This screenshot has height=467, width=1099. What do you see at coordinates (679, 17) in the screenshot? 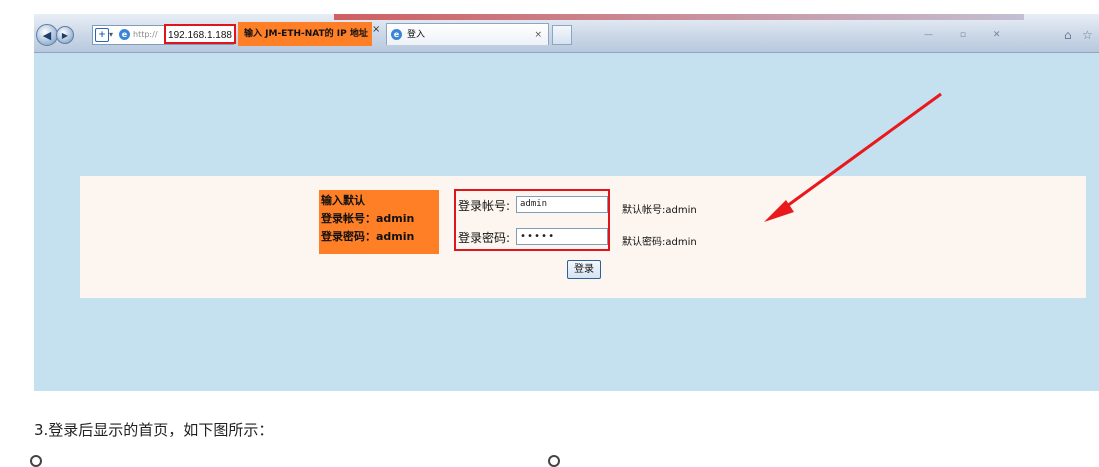
I see `title-bar-strip` at bounding box center [679, 17].